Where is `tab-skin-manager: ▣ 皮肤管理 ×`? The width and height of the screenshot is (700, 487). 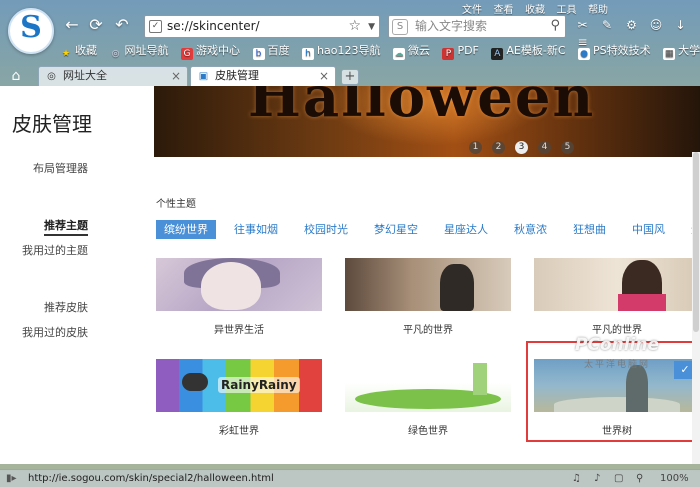 tab-skin-manager: ▣ 皮肤管理 × is located at coordinates (263, 76).